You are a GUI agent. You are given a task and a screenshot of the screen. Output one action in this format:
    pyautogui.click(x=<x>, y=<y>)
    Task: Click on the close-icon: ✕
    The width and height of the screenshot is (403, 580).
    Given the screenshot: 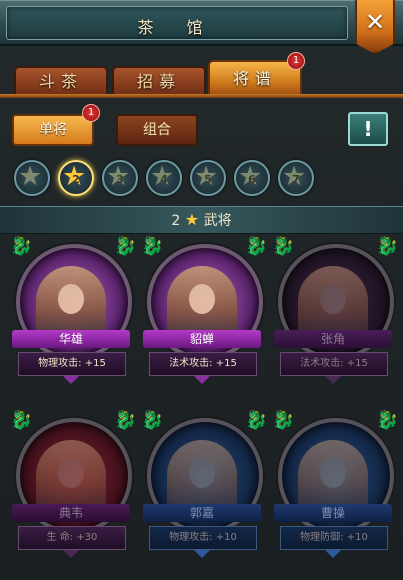 What is the action you would take?
    pyautogui.click(x=375, y=22)
    